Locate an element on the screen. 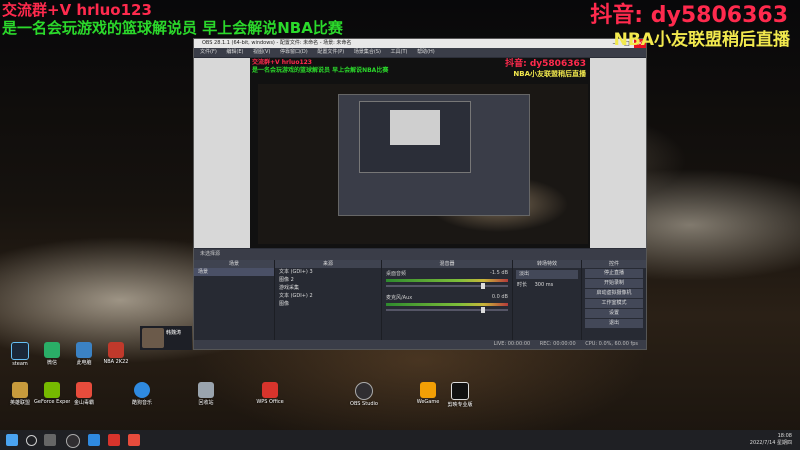 The width and height of the screenshot is (800, 450). preview-overlay-intro: 是一名会玩游戏的篮球解说员 早上会解说NBA比赛 is located at coordinates (320, 70).